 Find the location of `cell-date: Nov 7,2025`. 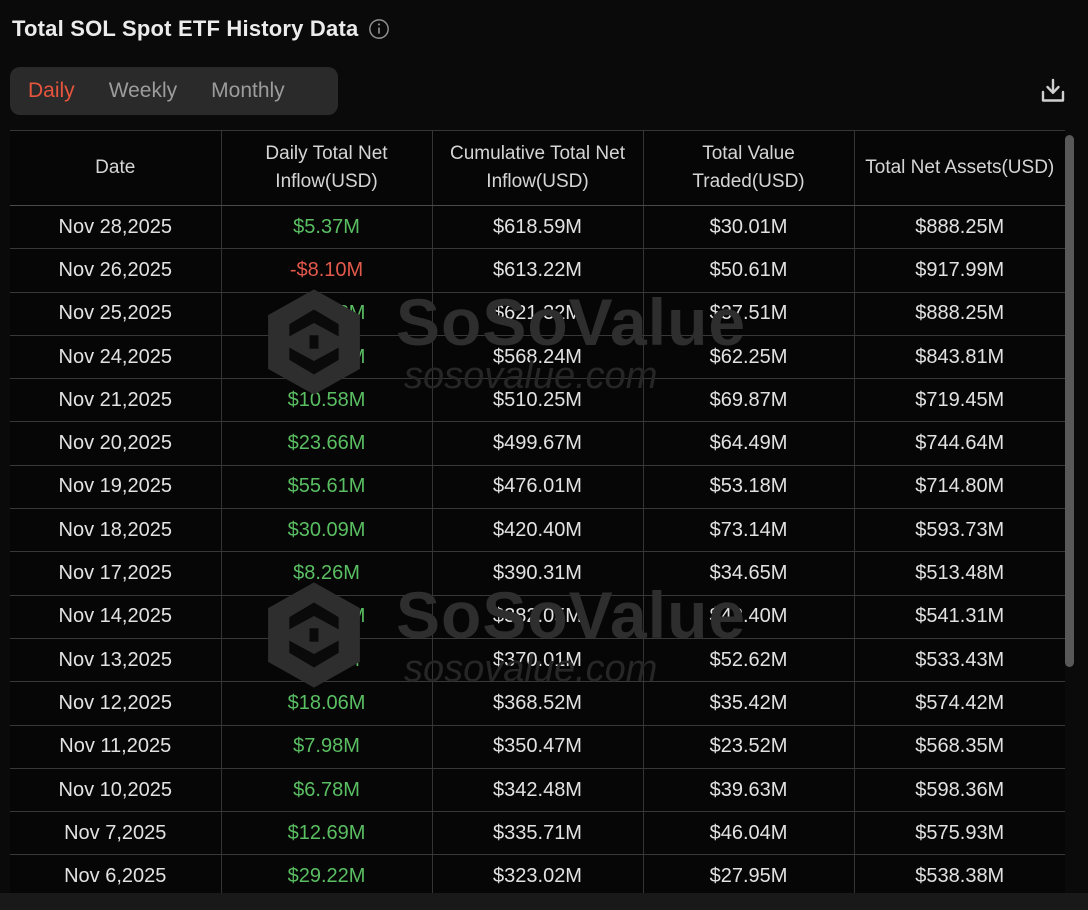

cell-date: Nov 7,2025 is located at coordinates (116, 833).